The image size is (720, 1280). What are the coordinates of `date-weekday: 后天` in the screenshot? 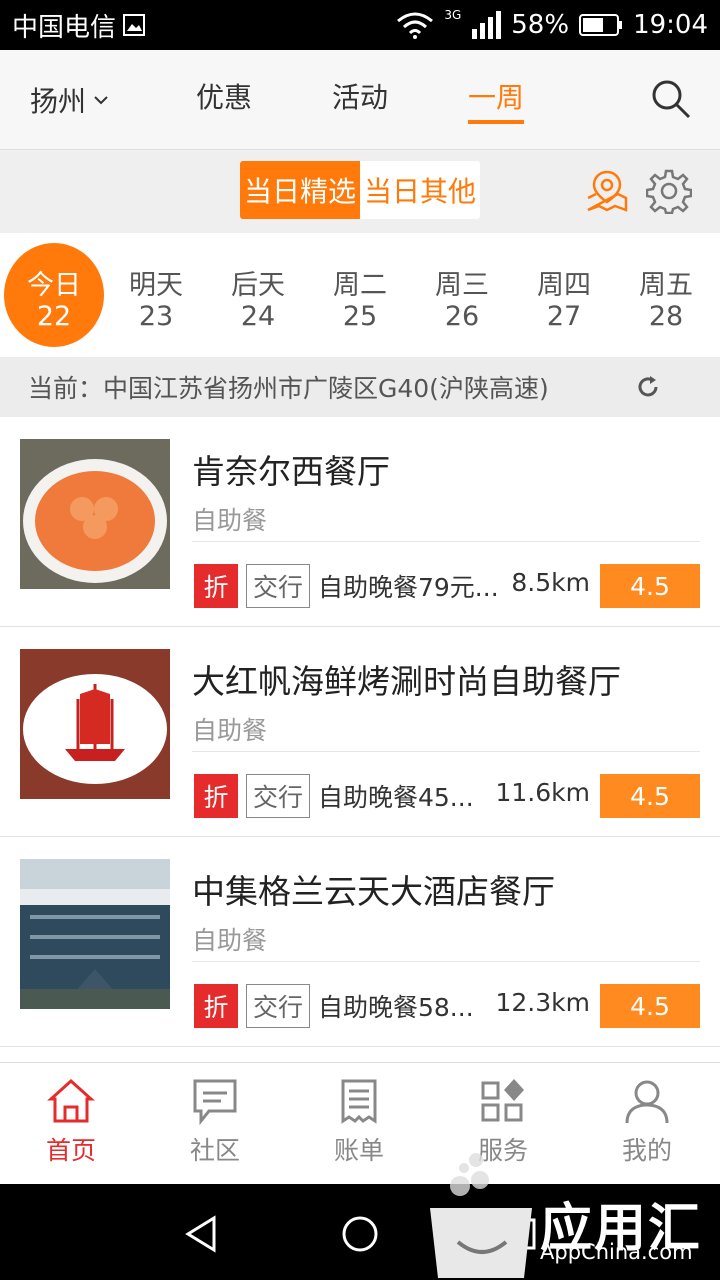 It's located at (258, 285).